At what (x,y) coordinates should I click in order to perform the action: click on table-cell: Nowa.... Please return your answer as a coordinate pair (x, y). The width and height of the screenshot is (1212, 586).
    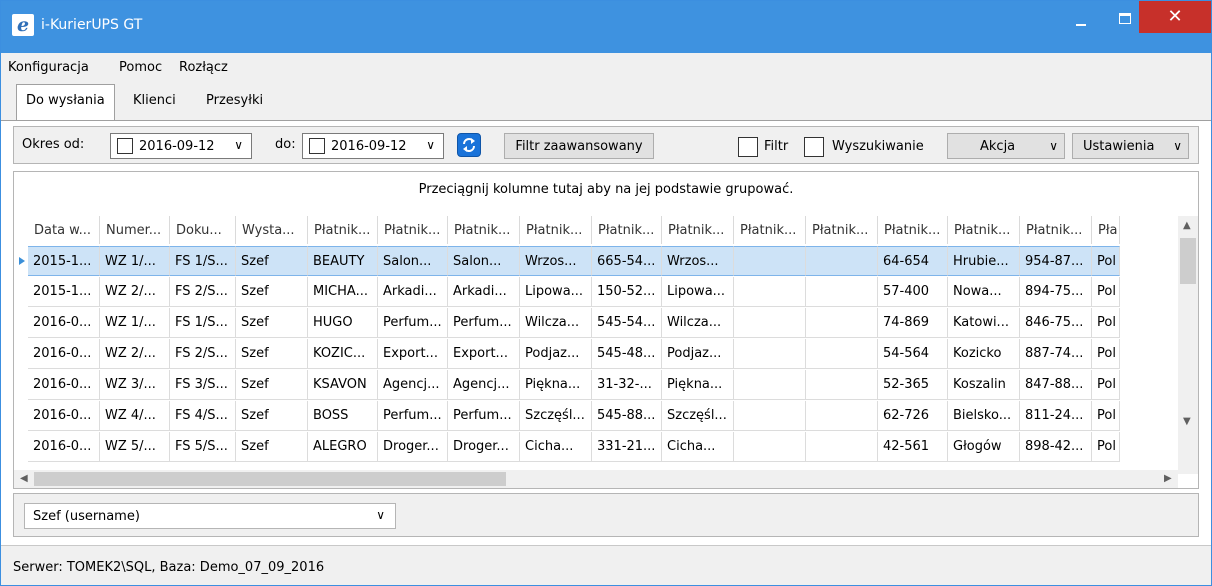
    Looking at the image, I should click on (984, 292).